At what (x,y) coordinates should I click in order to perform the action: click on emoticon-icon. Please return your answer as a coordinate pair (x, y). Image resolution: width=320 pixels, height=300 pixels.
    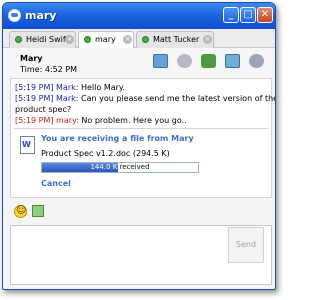
    Looking at the image, I should click on (20, 211).